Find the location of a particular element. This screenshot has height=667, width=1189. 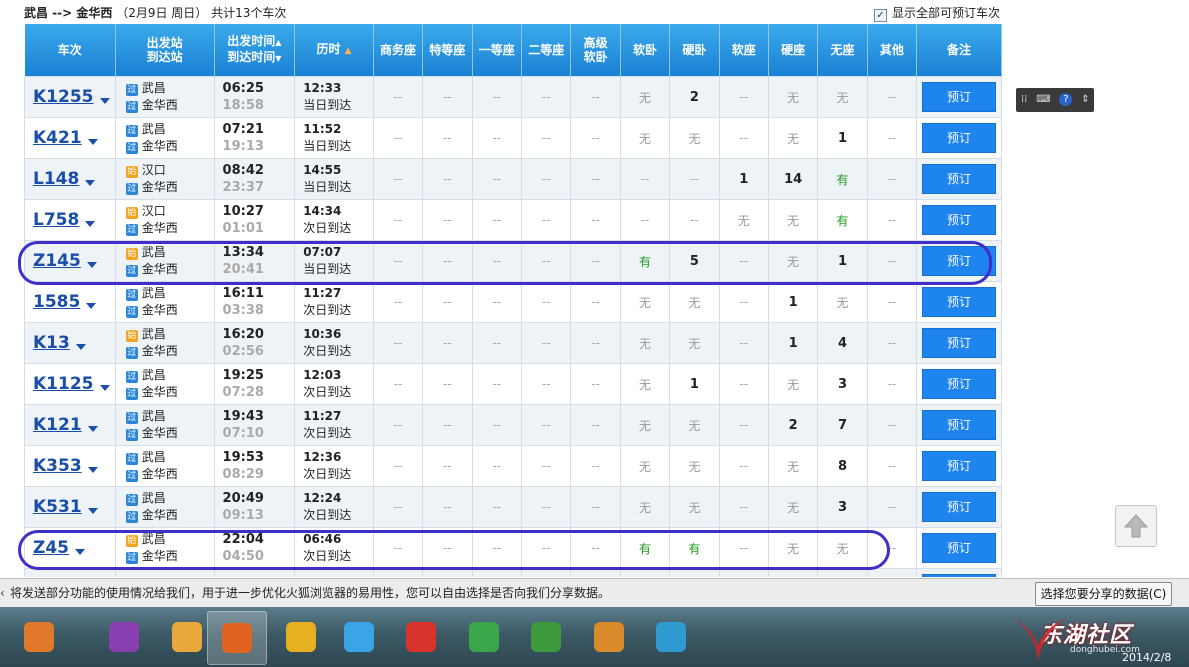

help-icon: ? is located at coordinates (1066, 99).